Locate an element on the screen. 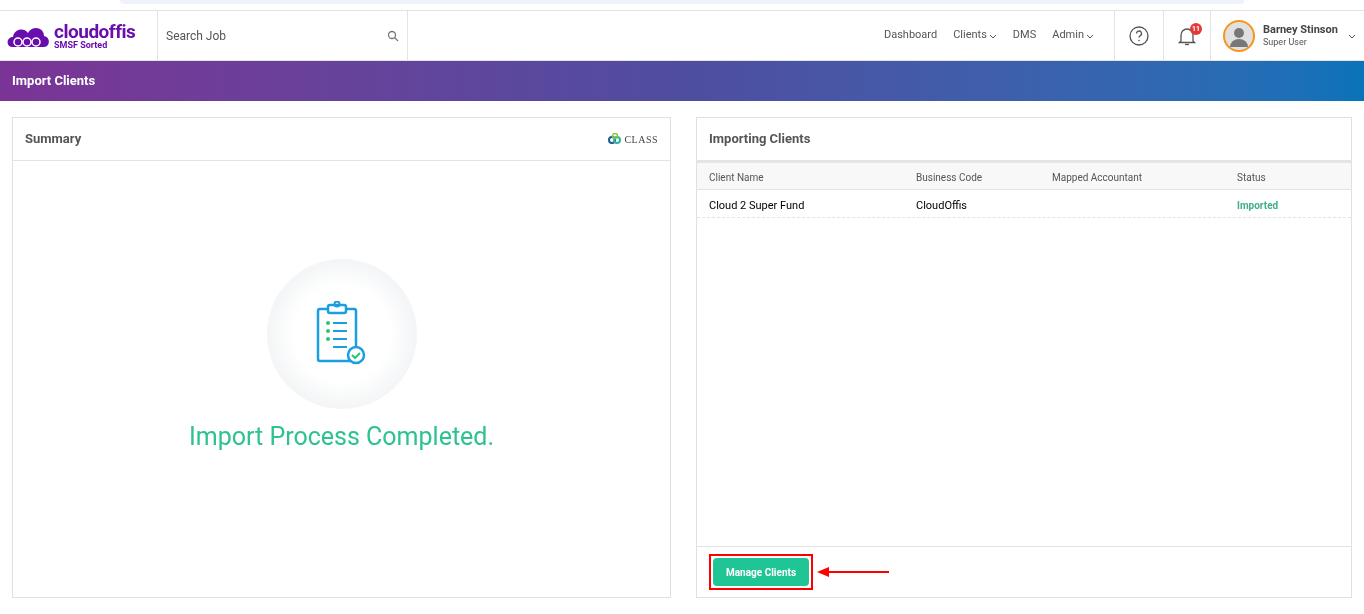  column-header: Business Code is located at coordinates (949, 177).